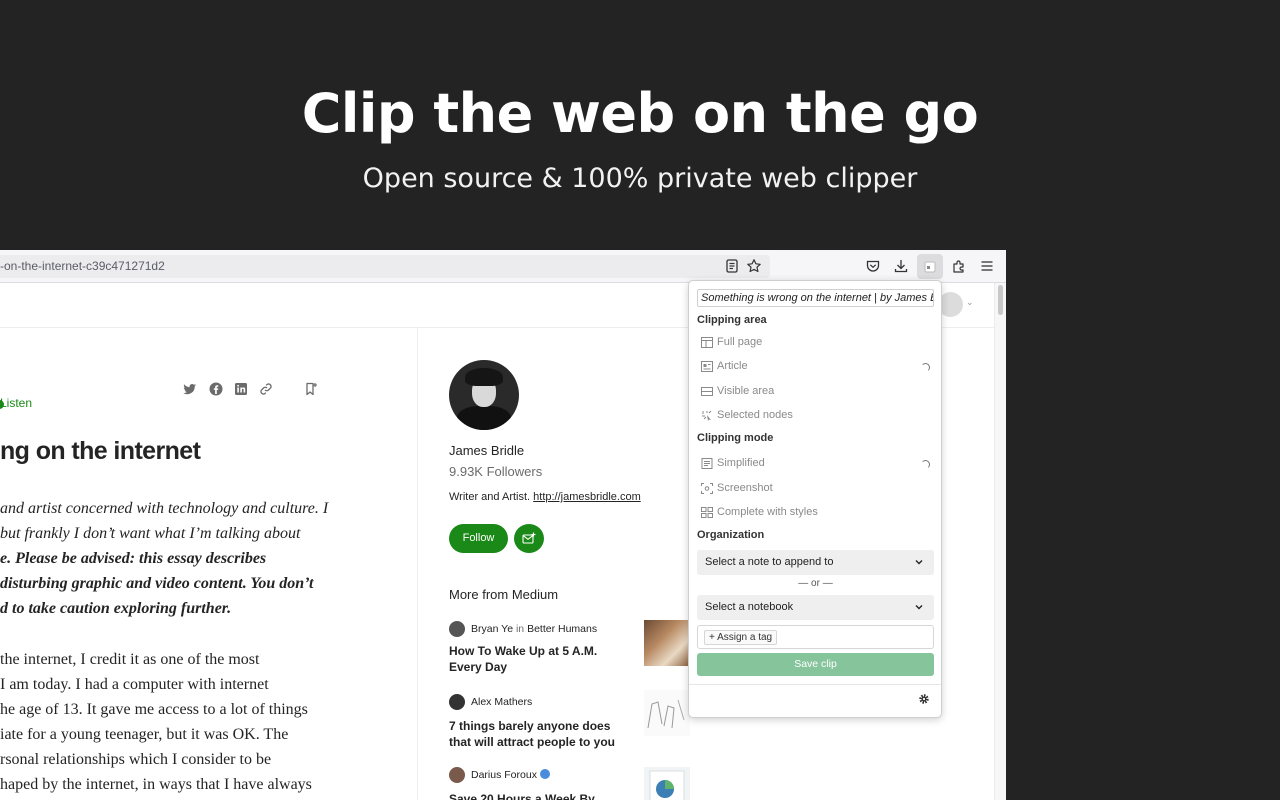 This screenshot has width=1280, height=800. Describe the element at coordinates (970, 303) in the screenshot. I see `chevron-down-icon: ⌄` at that location.